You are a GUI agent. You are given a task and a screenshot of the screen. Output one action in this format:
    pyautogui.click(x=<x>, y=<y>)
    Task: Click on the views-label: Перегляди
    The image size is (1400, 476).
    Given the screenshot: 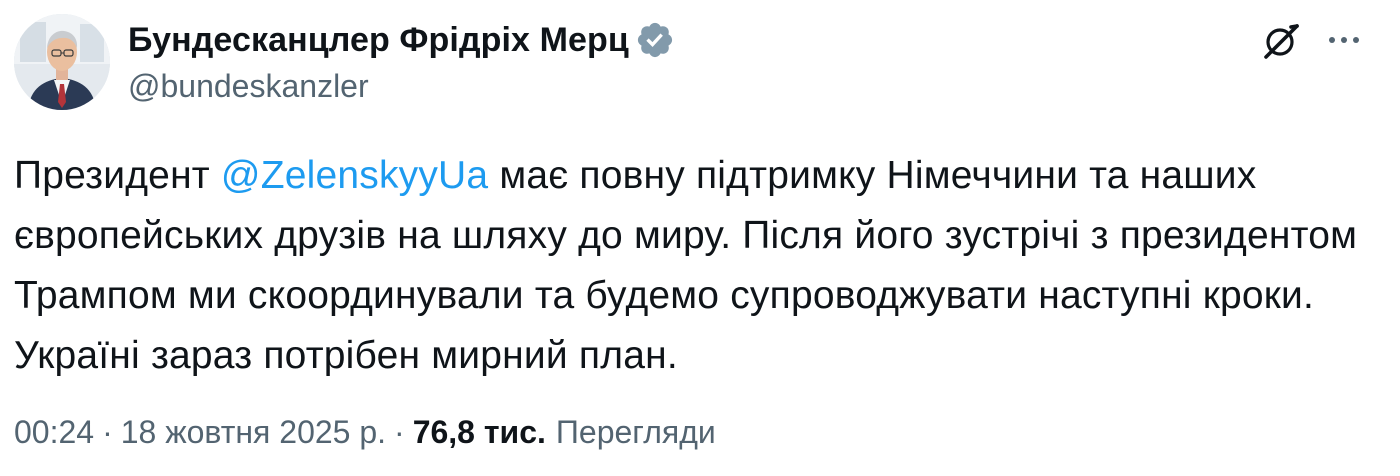 What is the action you would take?
    pyautogui.click(x=635, y=432)
    